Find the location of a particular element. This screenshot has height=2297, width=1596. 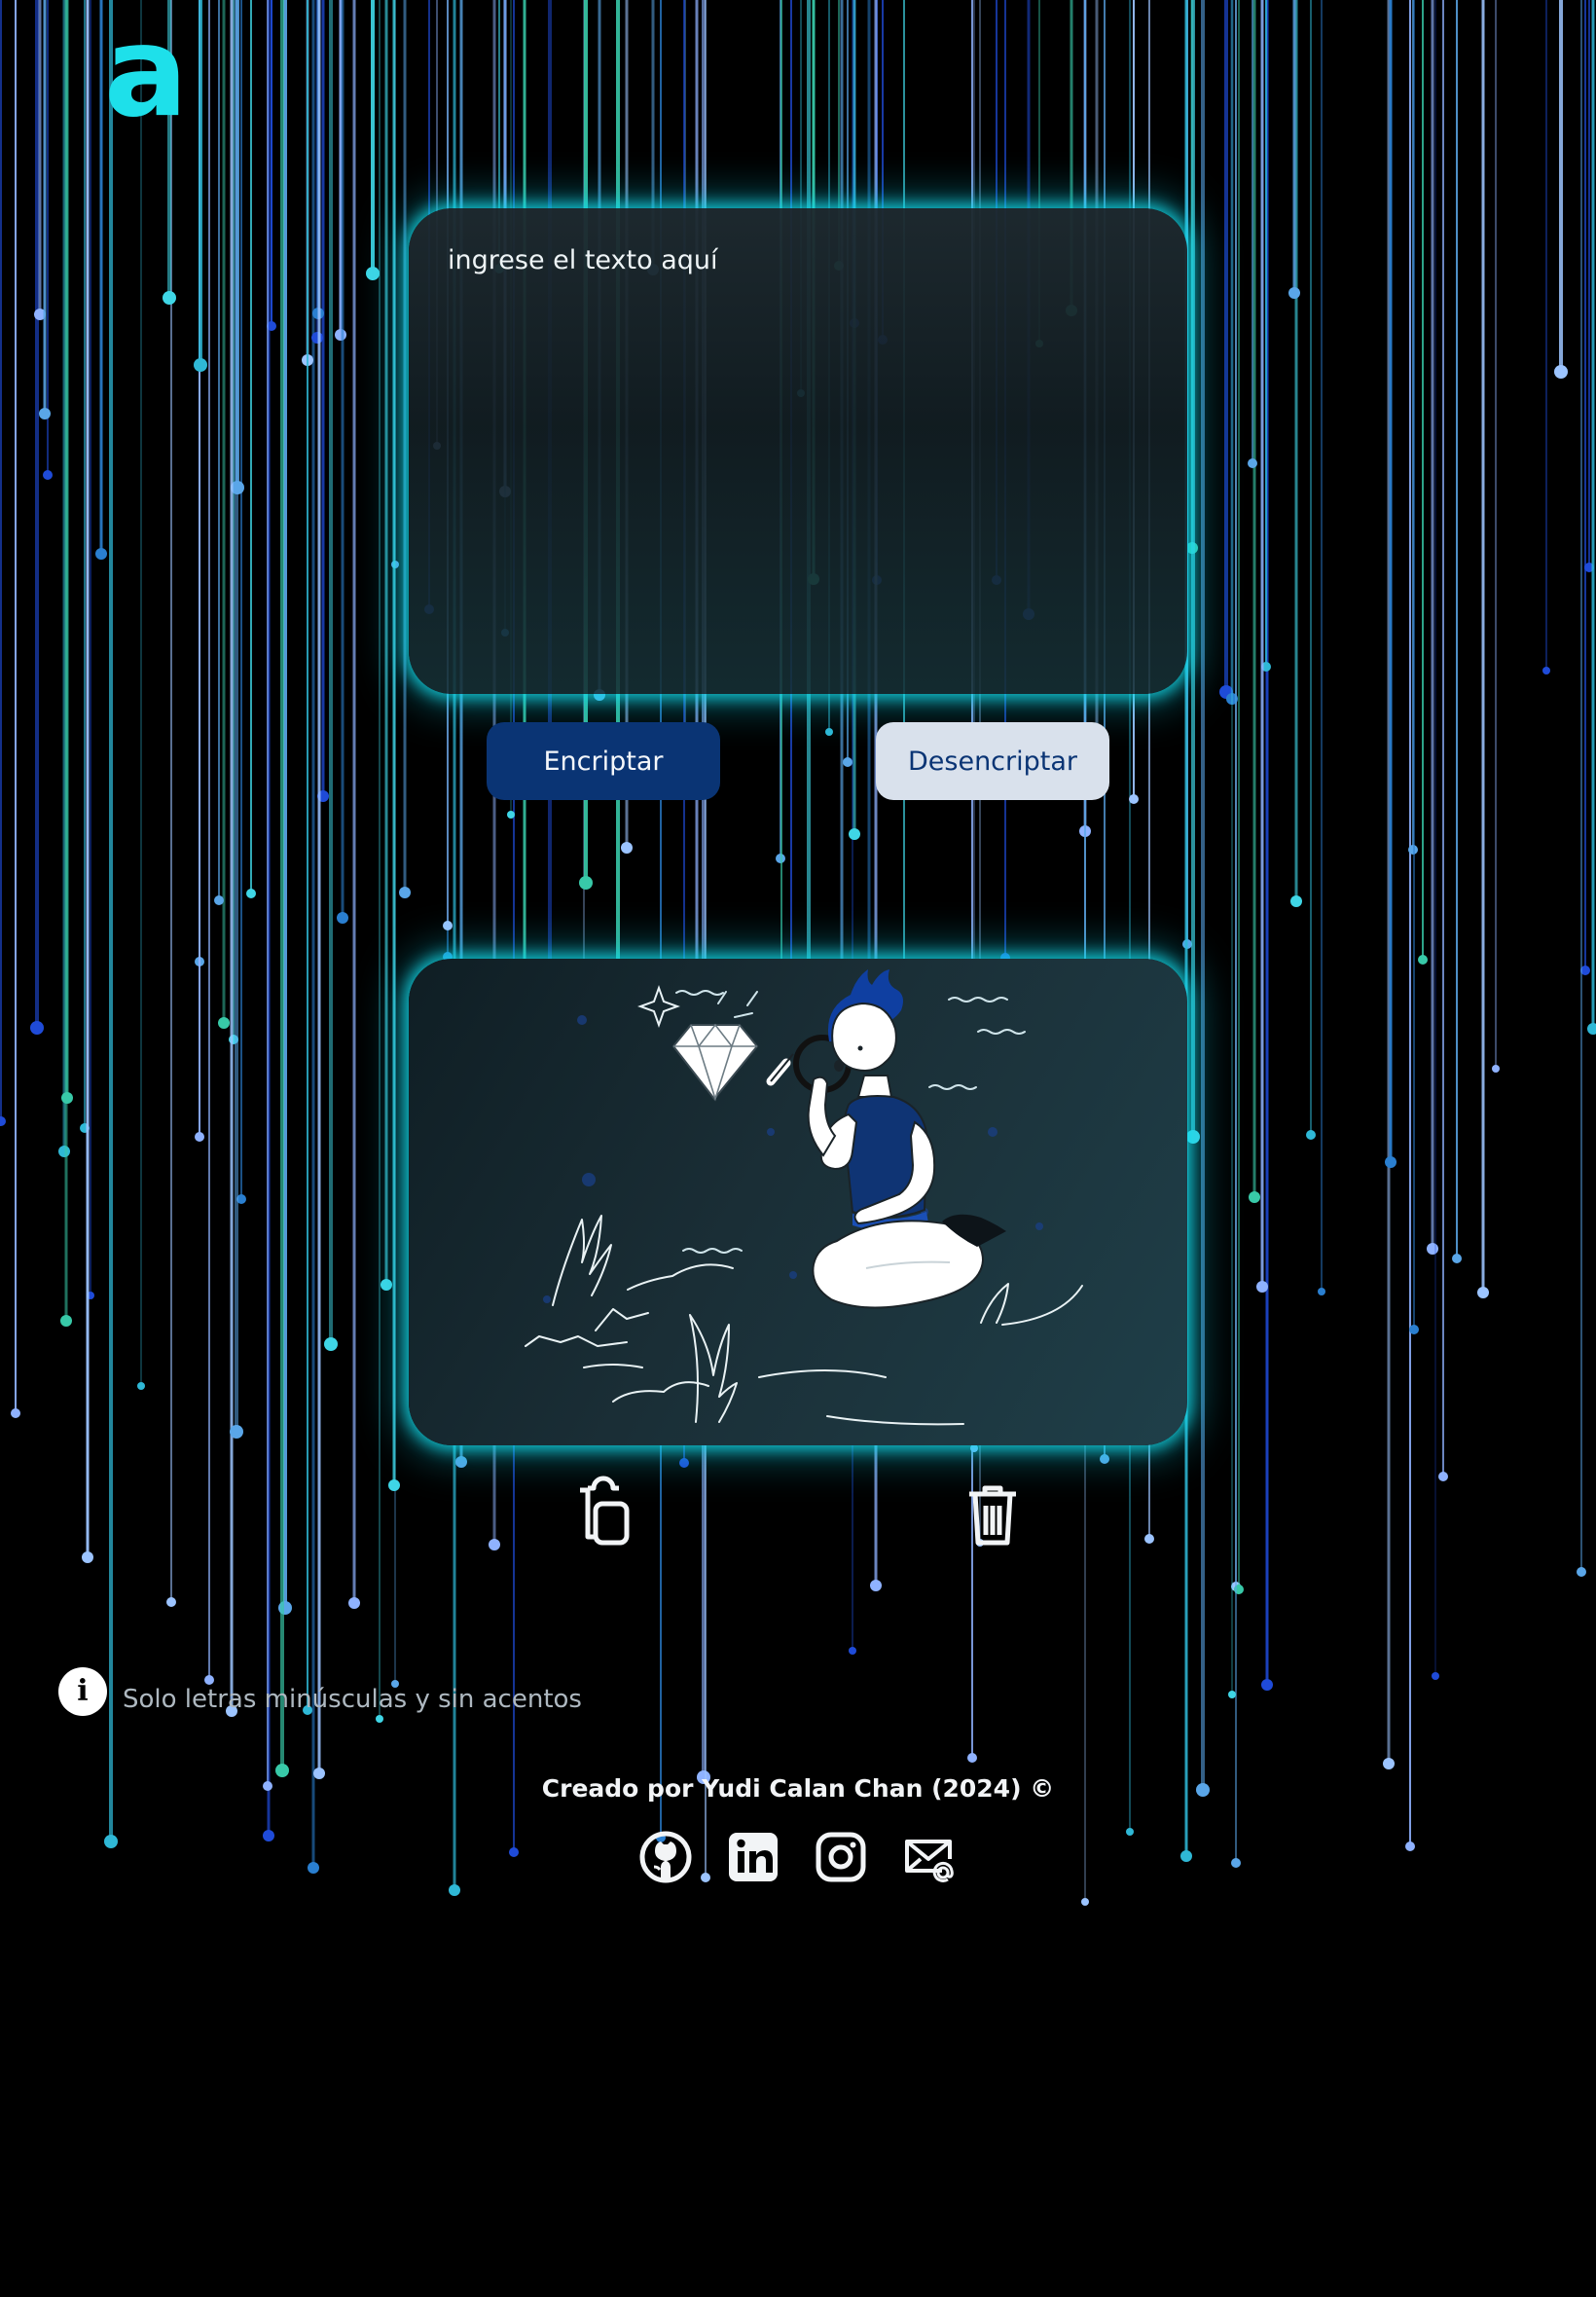

clipboard-copy-icon is located at coordinates (605, 1511).